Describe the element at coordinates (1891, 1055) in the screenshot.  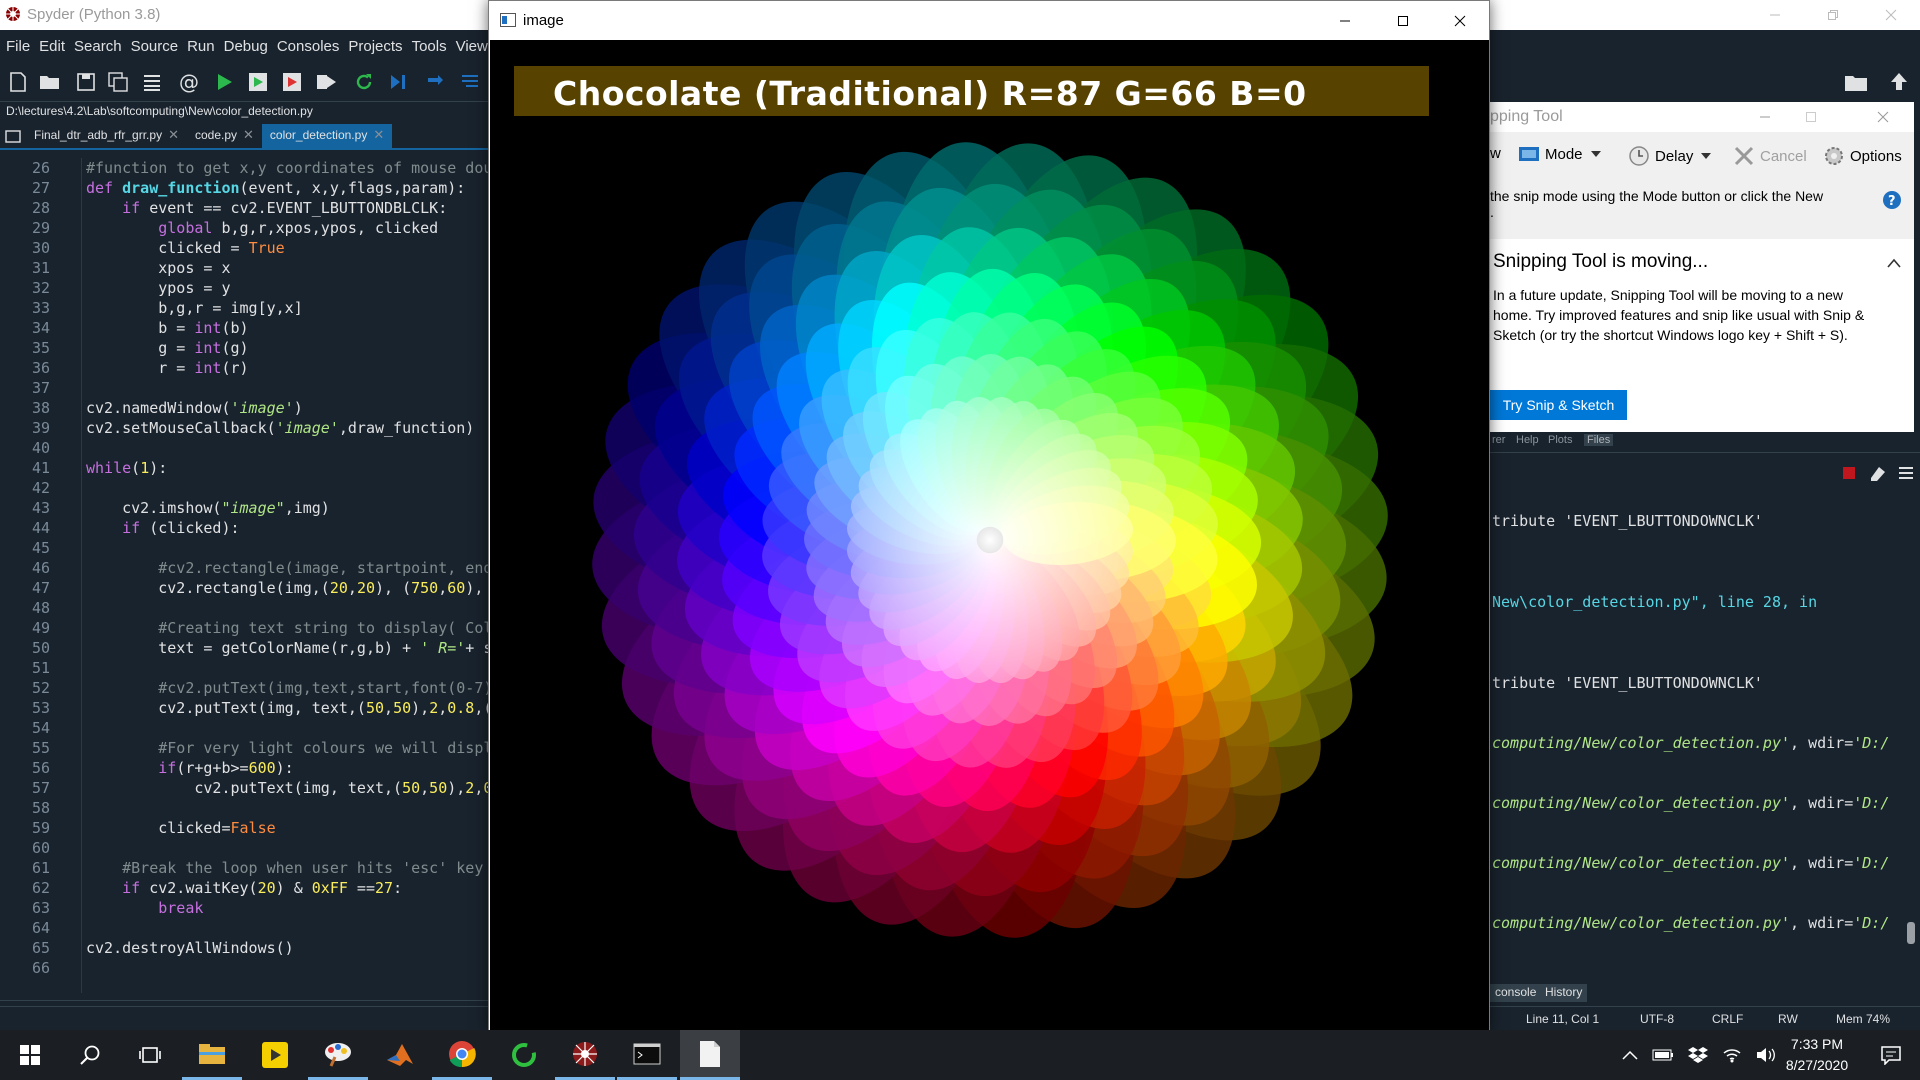
I see `notifications-button` at that location.